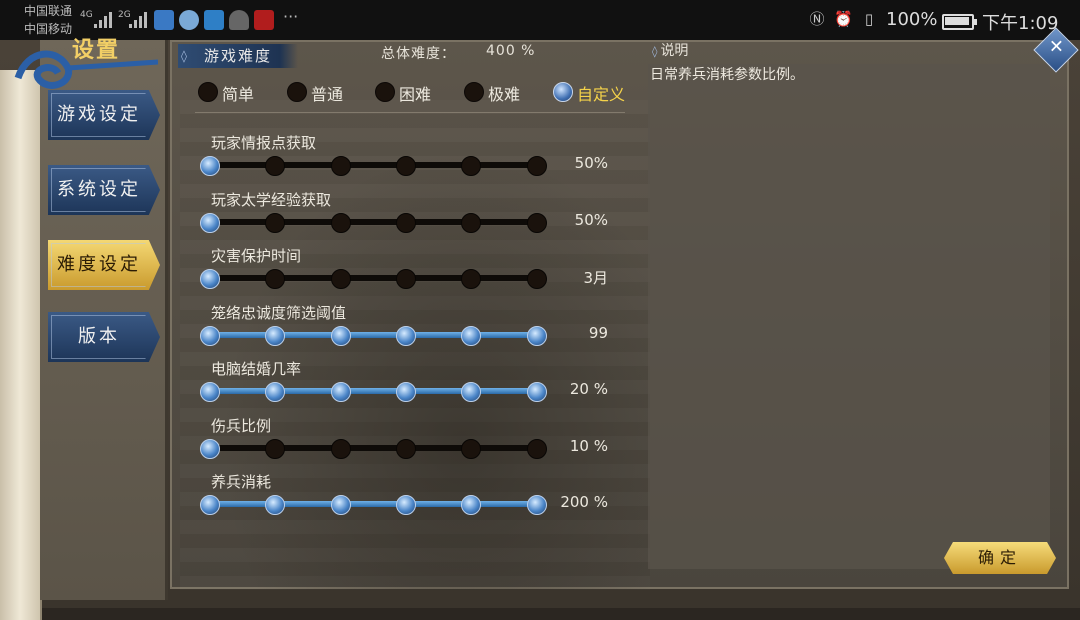 Image resolution: width=1080 pixels, height=620 pixels. I want to click on total-difficulty-value: 400 %, so click(511, 51).